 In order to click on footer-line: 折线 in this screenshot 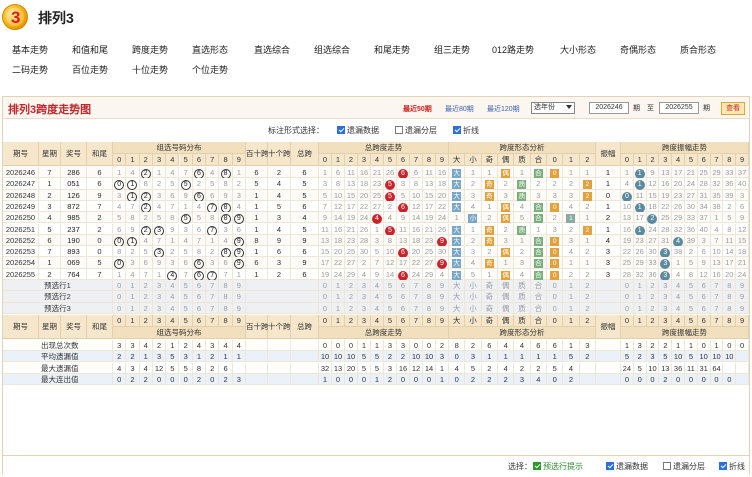, I will do `click(732, 466)`.